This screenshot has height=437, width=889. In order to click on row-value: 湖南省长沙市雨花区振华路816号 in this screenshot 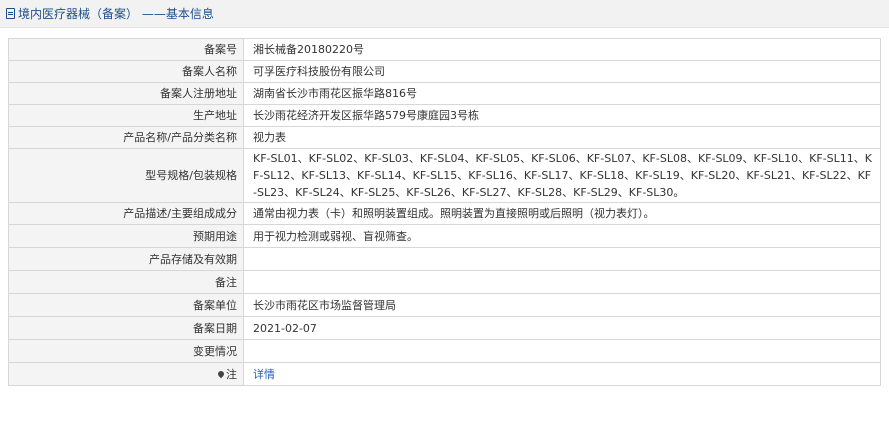, I will do `click(562, 93)`.